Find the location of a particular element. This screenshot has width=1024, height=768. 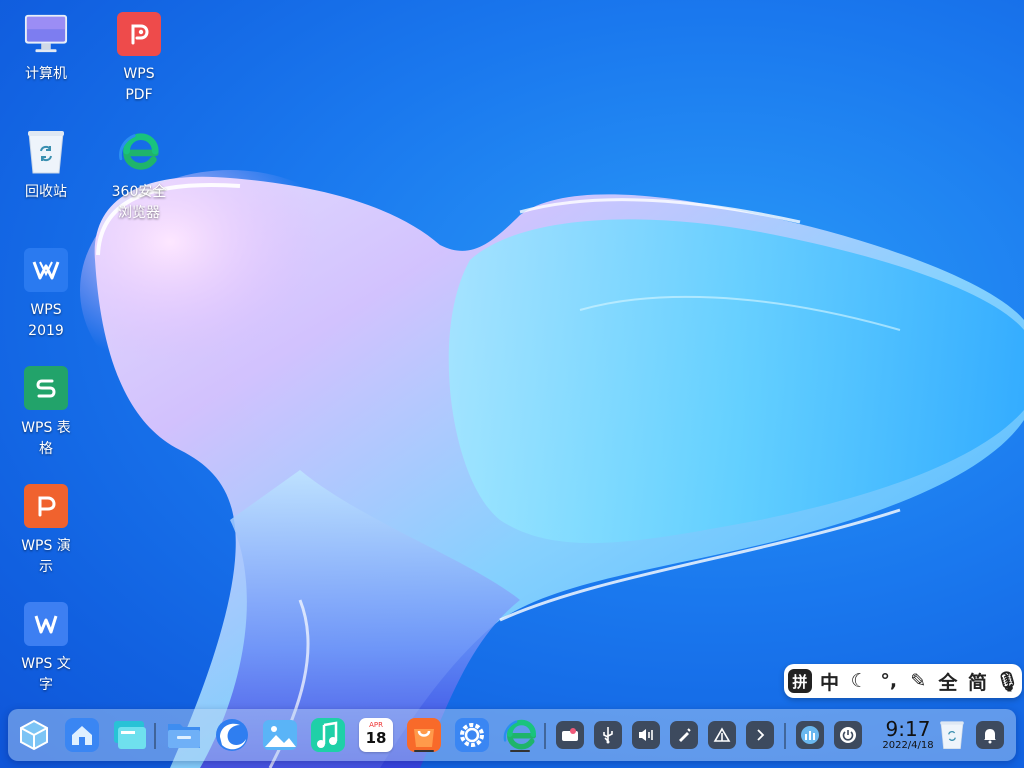

image-viewer-button is located at coordinates (280, 735).